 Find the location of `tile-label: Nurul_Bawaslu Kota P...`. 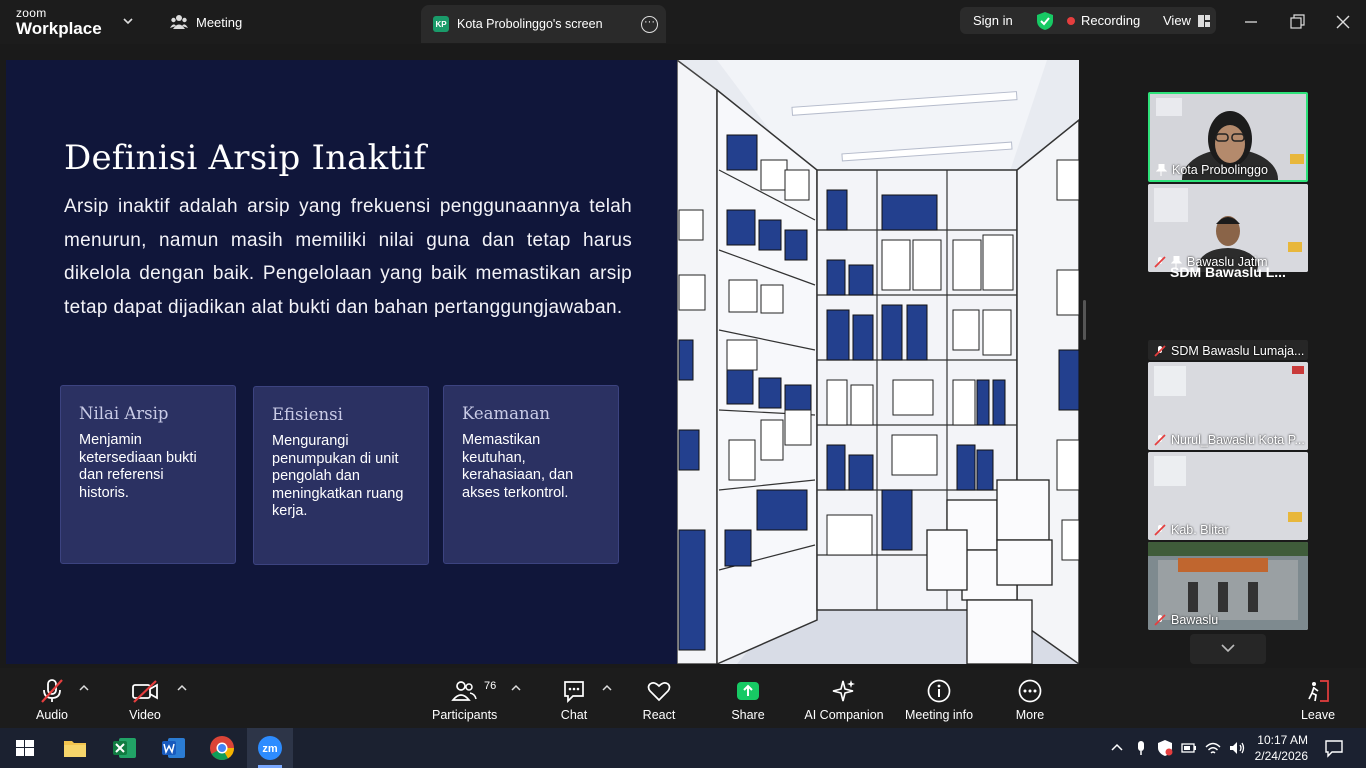

tile-label: Nurul_Bawaslu Kota P... is located at coordinates (1229, 440).